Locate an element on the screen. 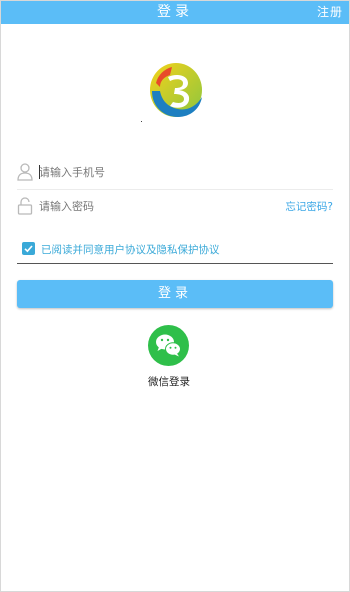  password-input is located at coordinates (159, 206).